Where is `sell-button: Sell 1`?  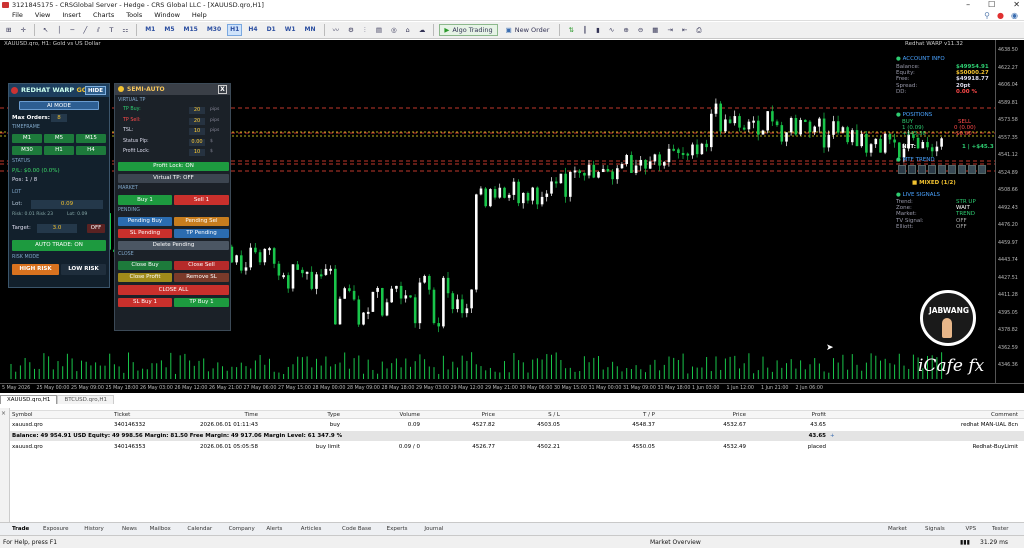
sell-button: Sell 1 is located at coordinates (201, 200).